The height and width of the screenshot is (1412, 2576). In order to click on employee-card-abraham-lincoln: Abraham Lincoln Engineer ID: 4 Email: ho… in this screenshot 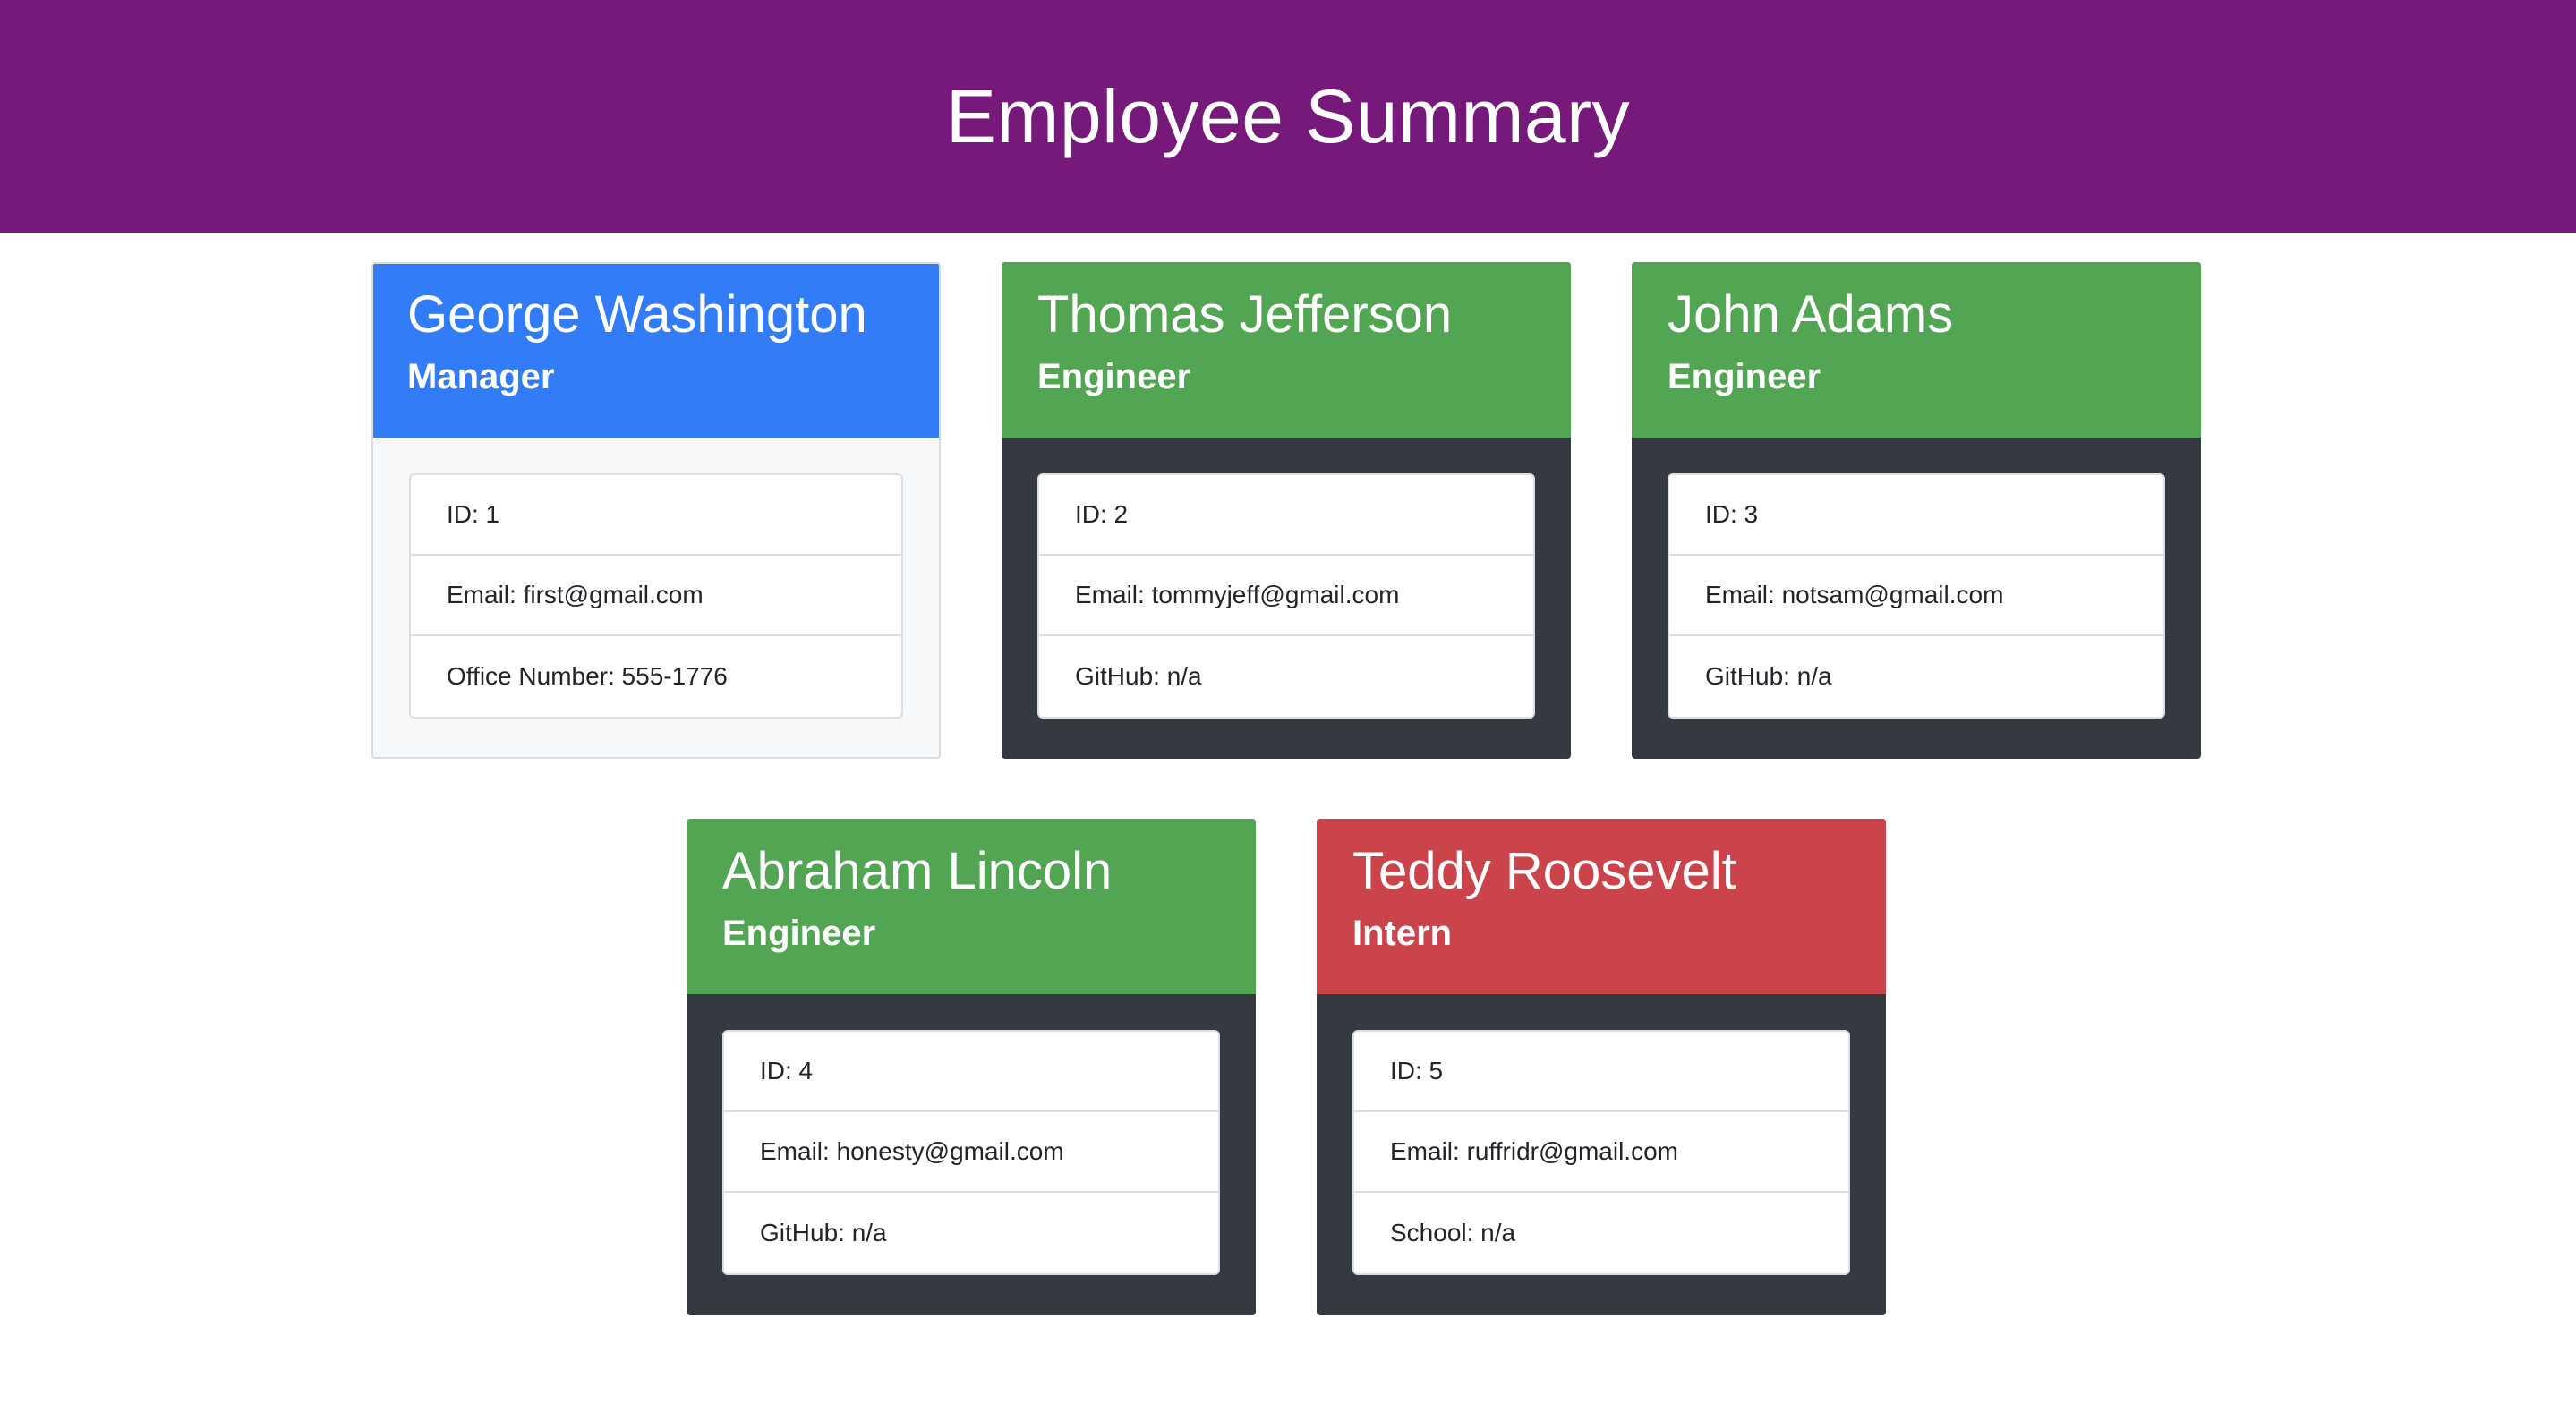, I will do `click(971, 1067)`.